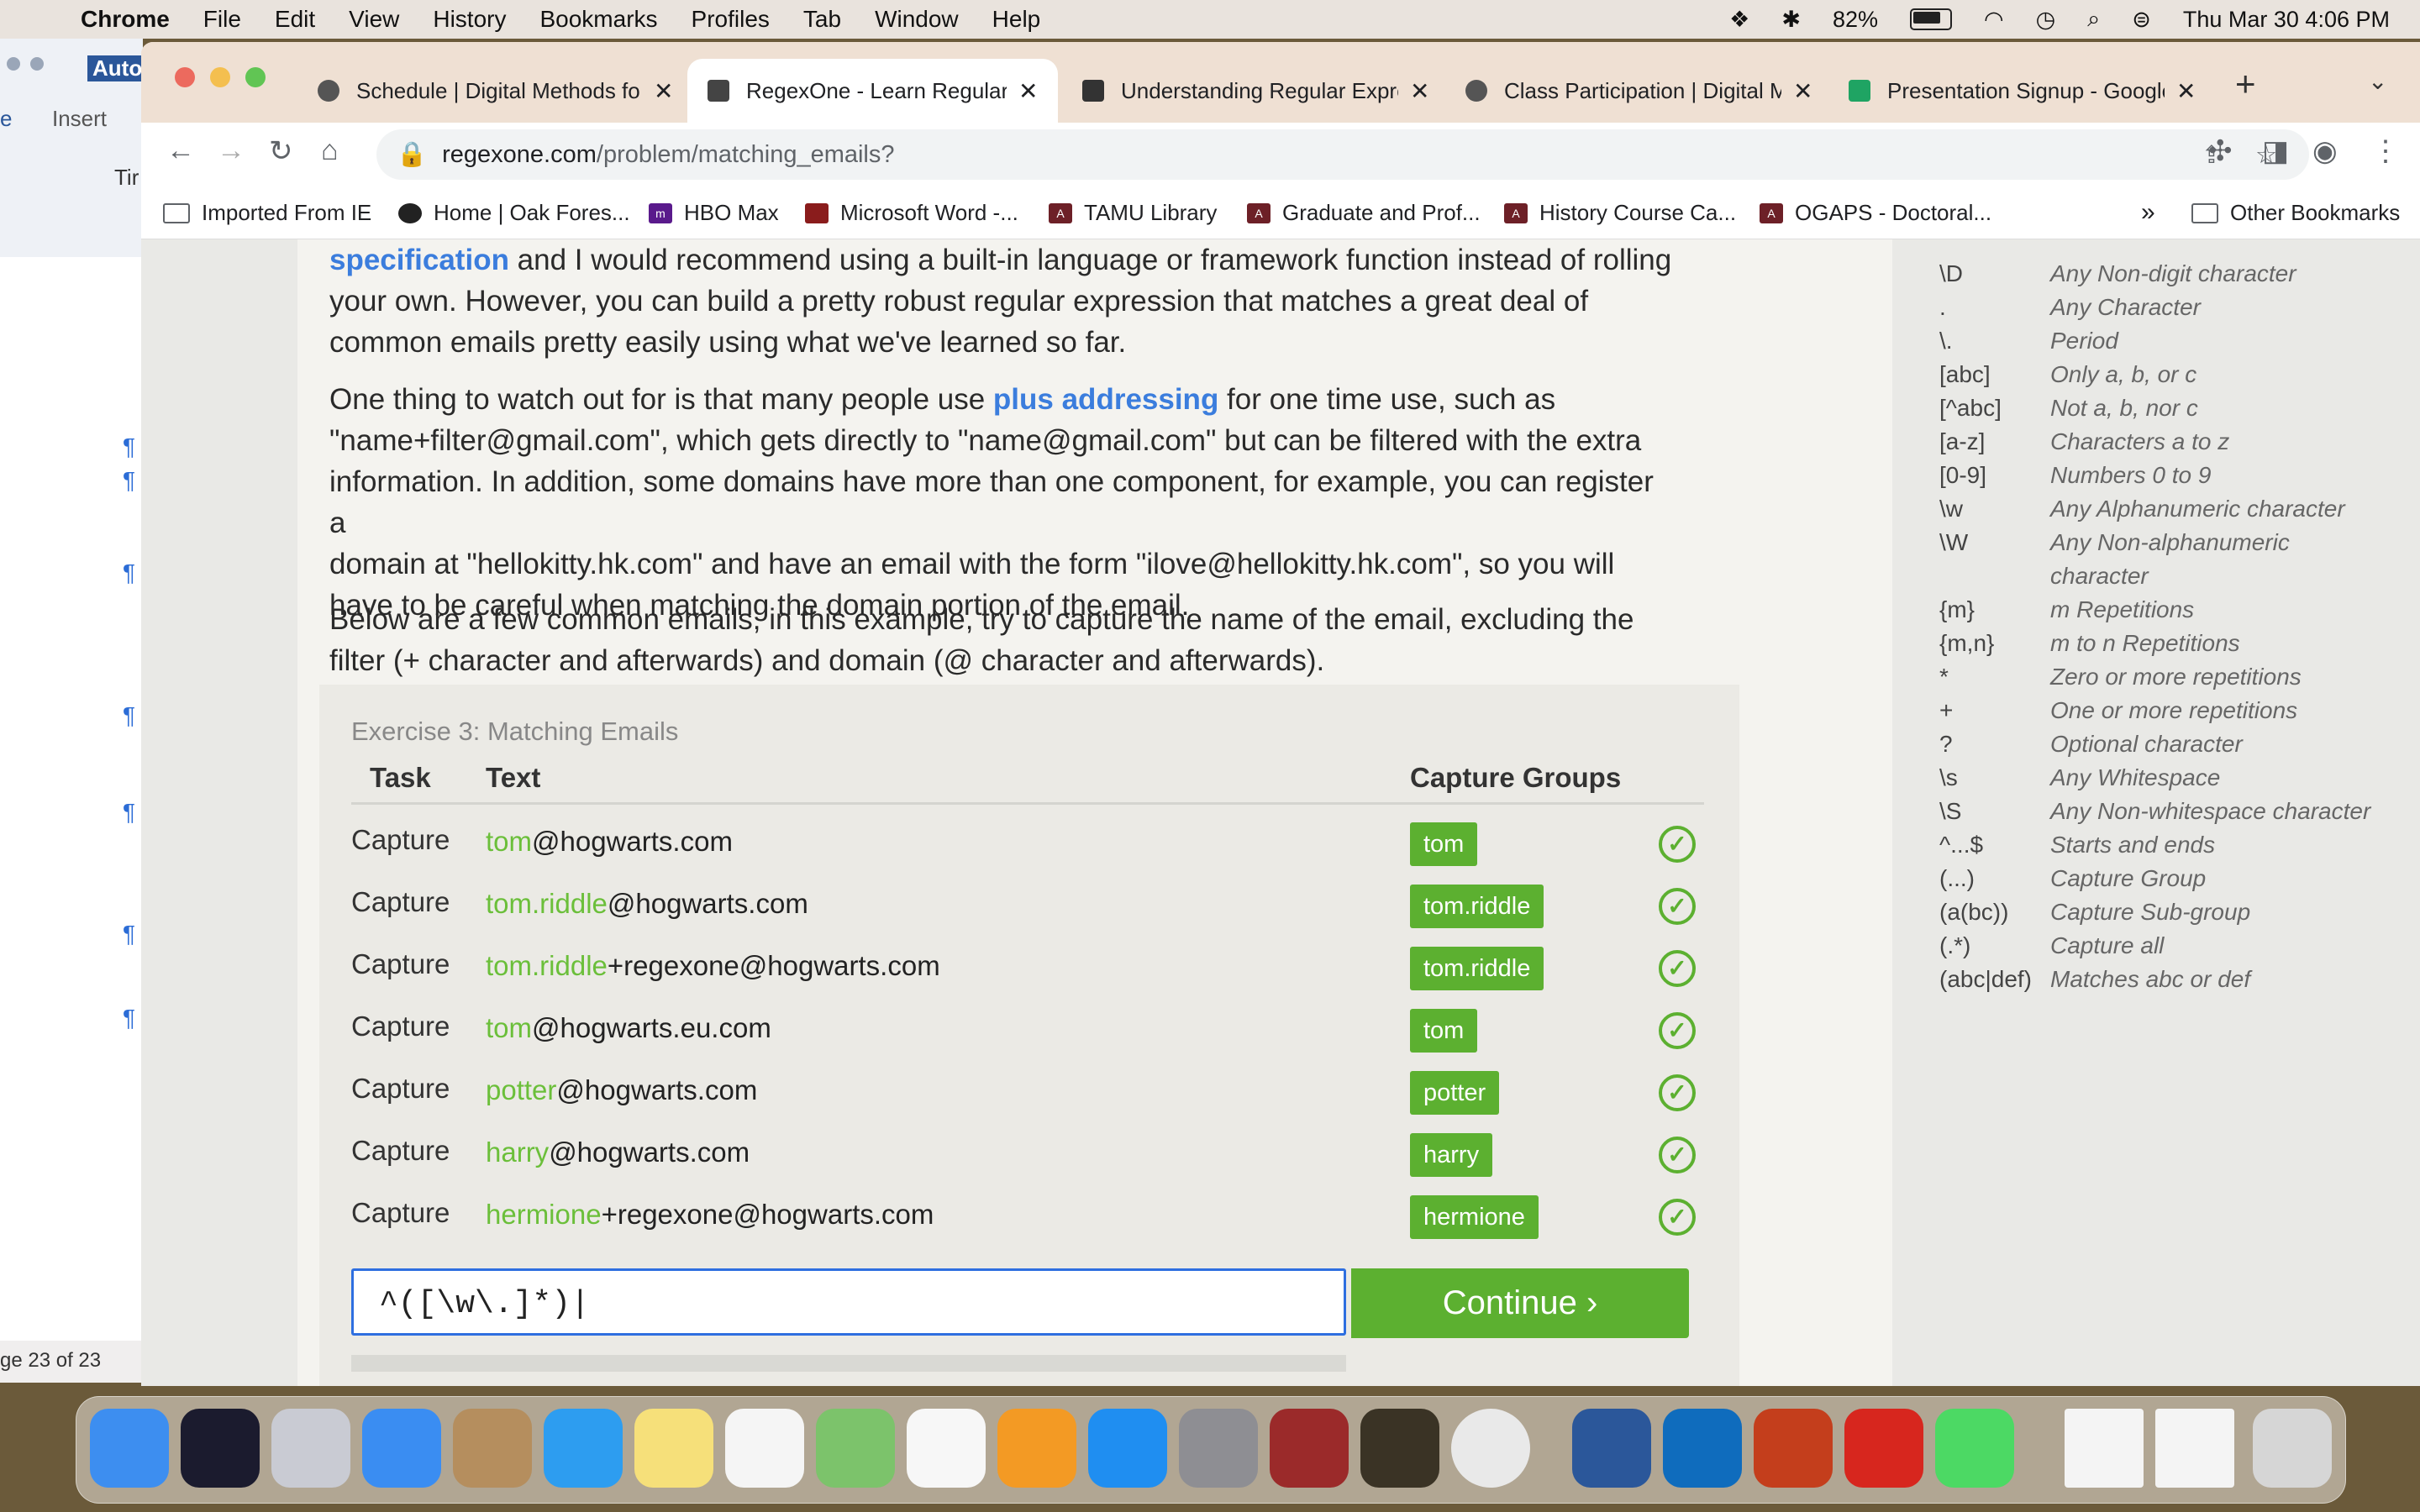  What do you see at coordinates (855, 1448) in the screenshot?
I see `maps-icon` at bounding box center [855, 1448].